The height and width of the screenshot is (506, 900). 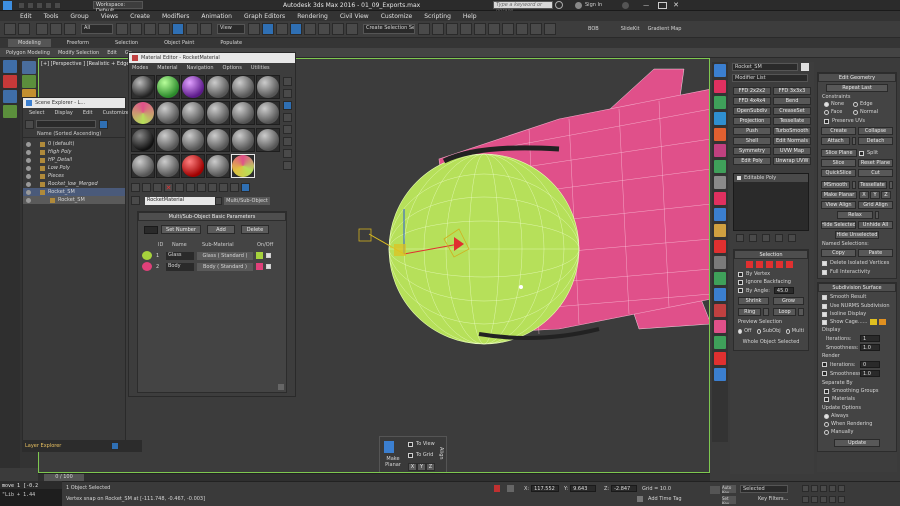 What do you see at coordinates (624, 488) in the screenshot?
I see `coord-z-field: -2.847` at bounding box center [624, 488].